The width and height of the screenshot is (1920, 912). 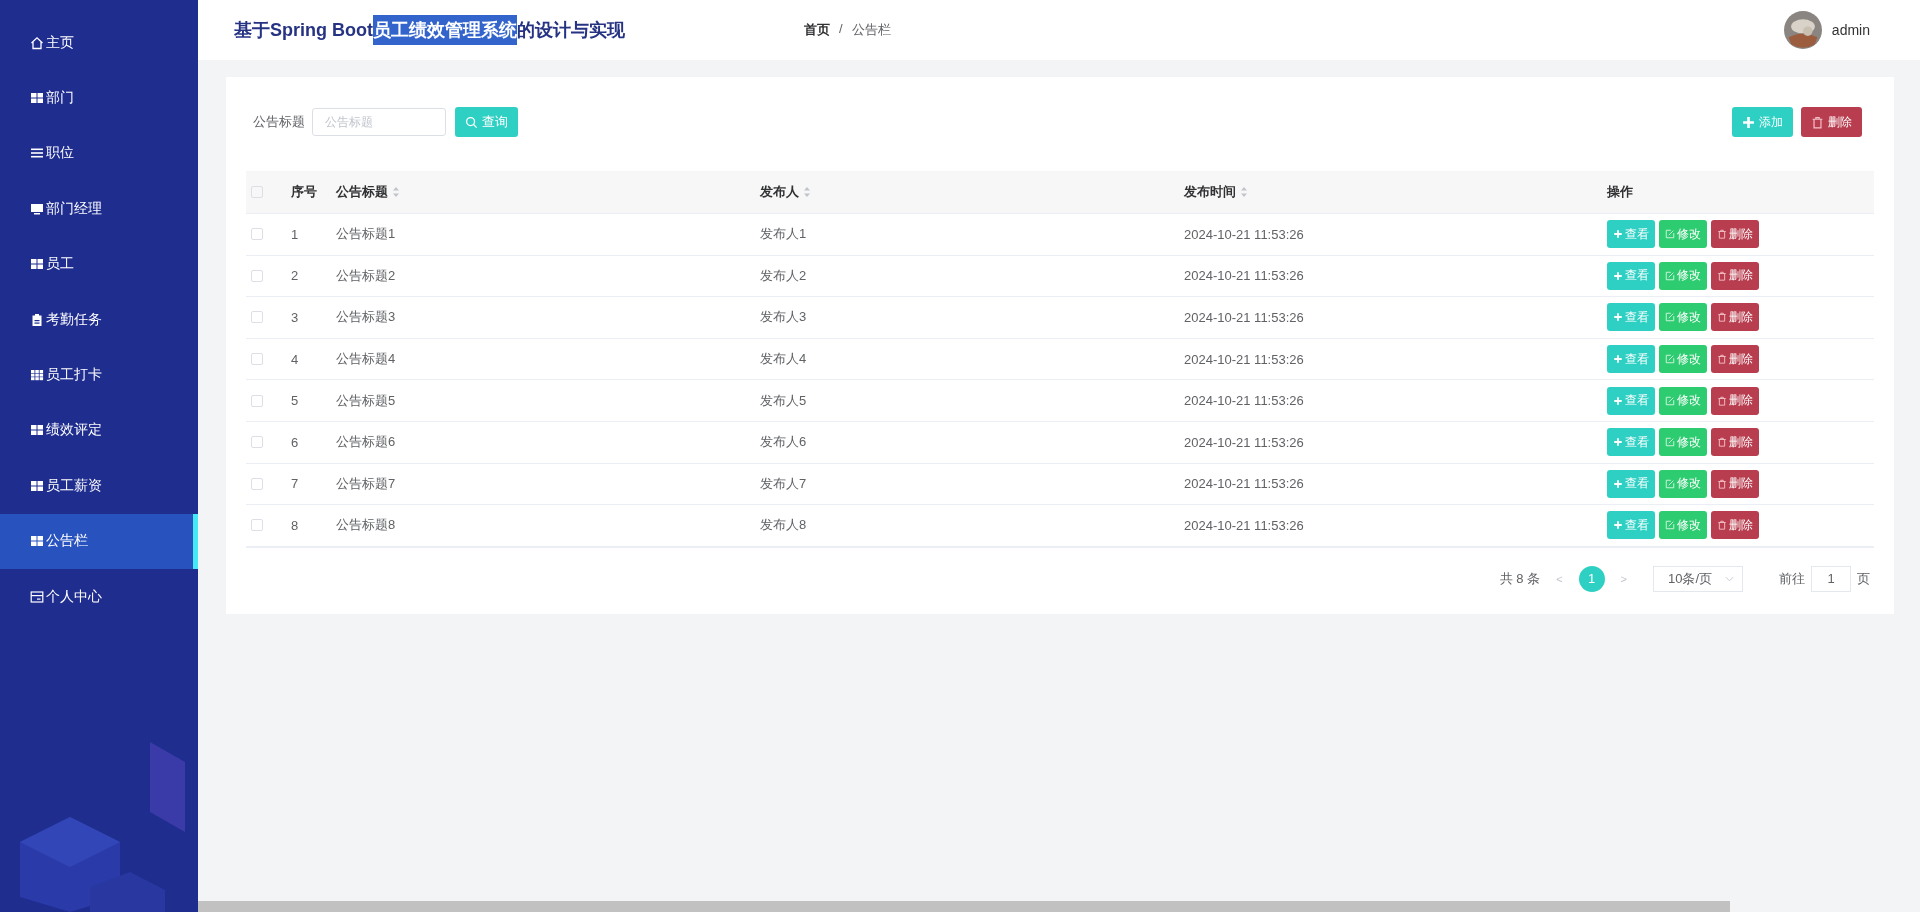 I want to click on total-count: 共 8 条, so click(x=1520, y=578).